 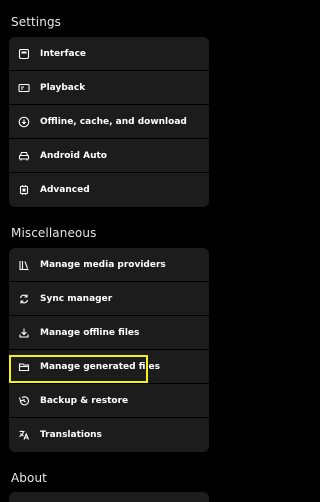 I want to click on misc-item-label: Sync manager, so click(x=76, y=298).